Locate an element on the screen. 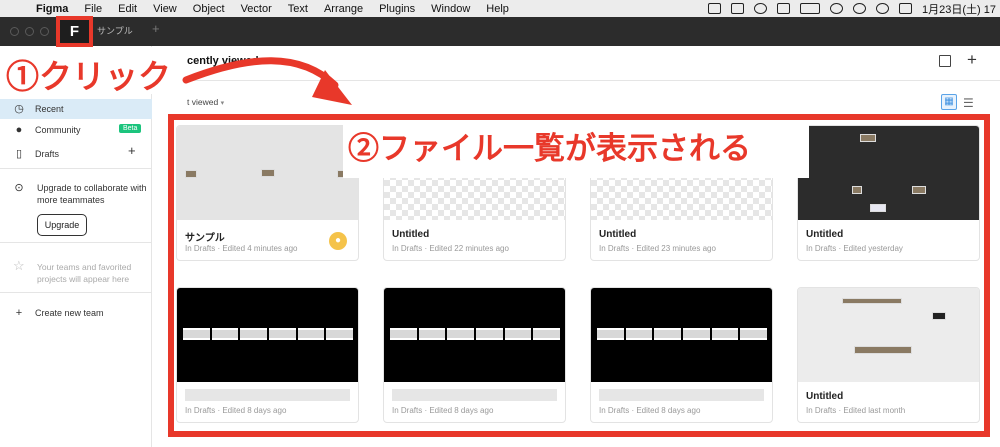  globe-icon: ● is located at coordinates (19, 130).